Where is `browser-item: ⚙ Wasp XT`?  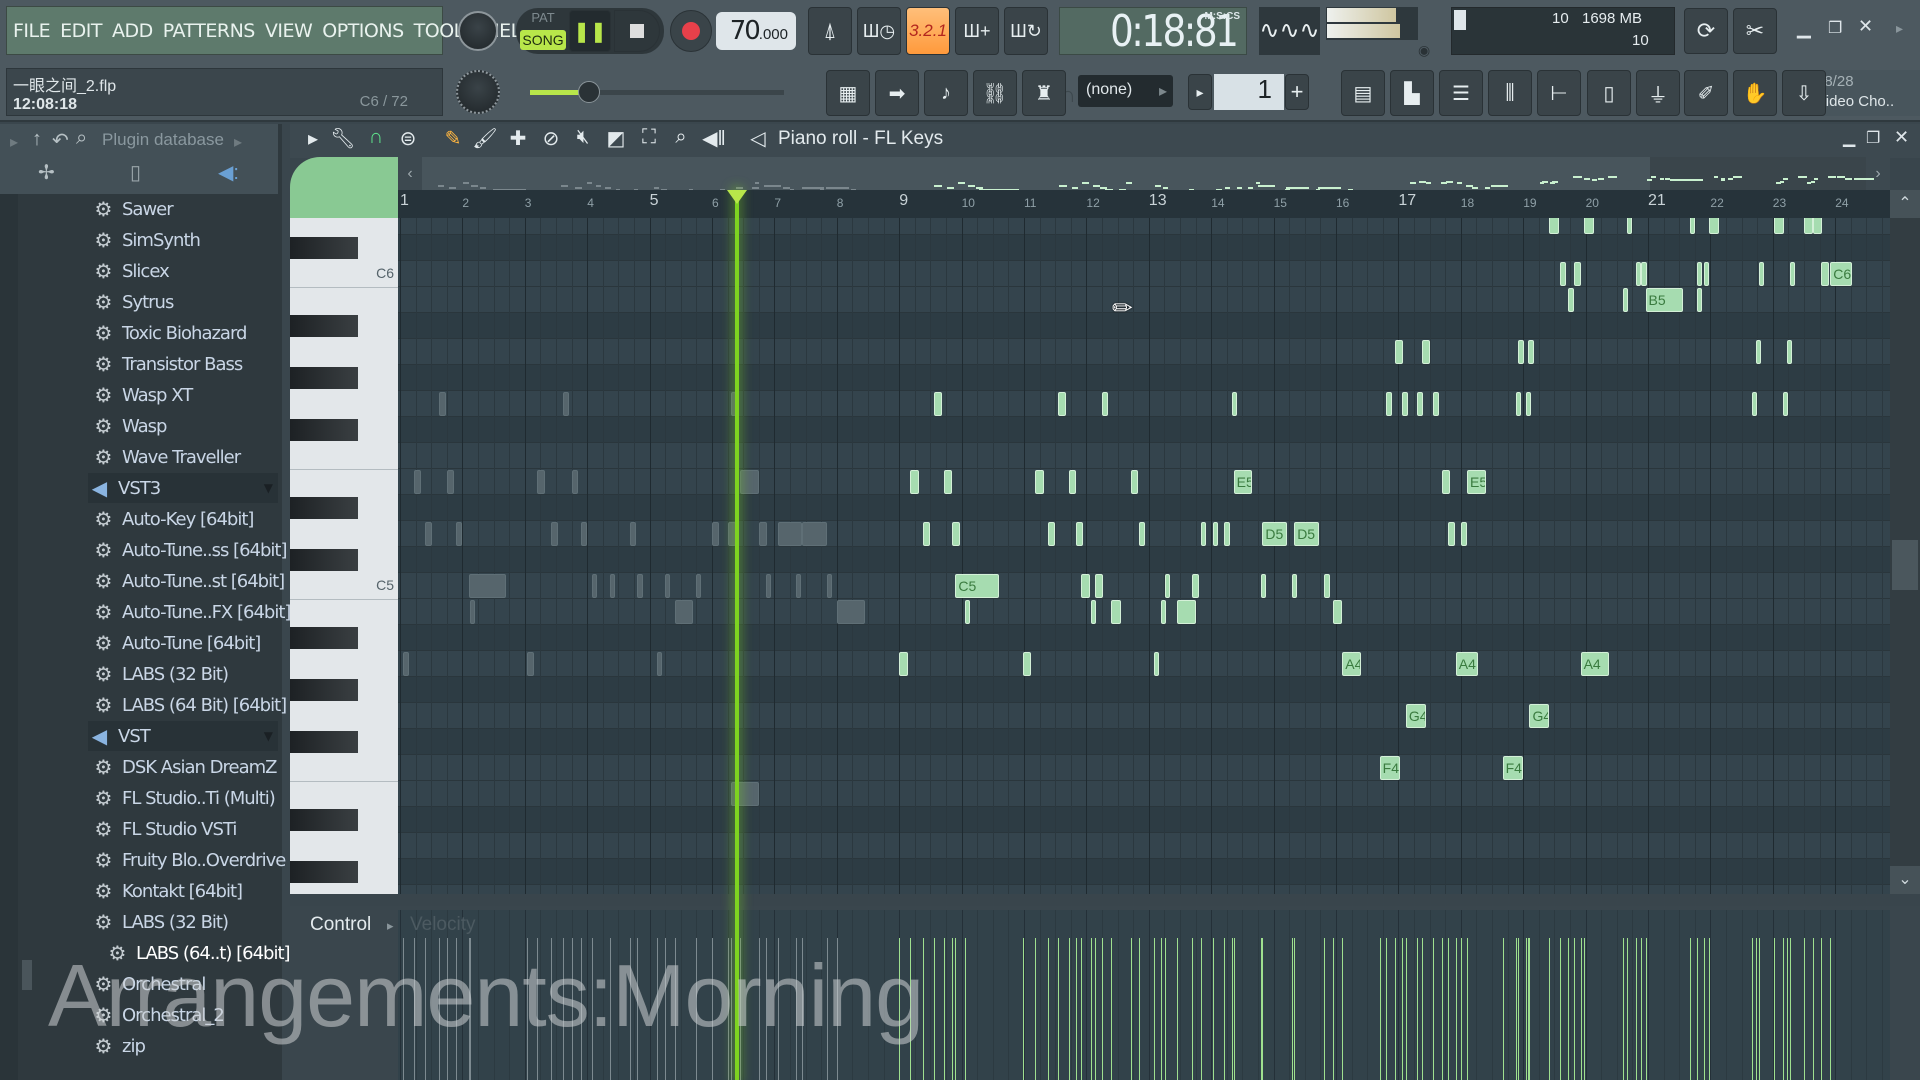 browser-item: ⚙ Wasp XT is located at coordinates (143, 395).